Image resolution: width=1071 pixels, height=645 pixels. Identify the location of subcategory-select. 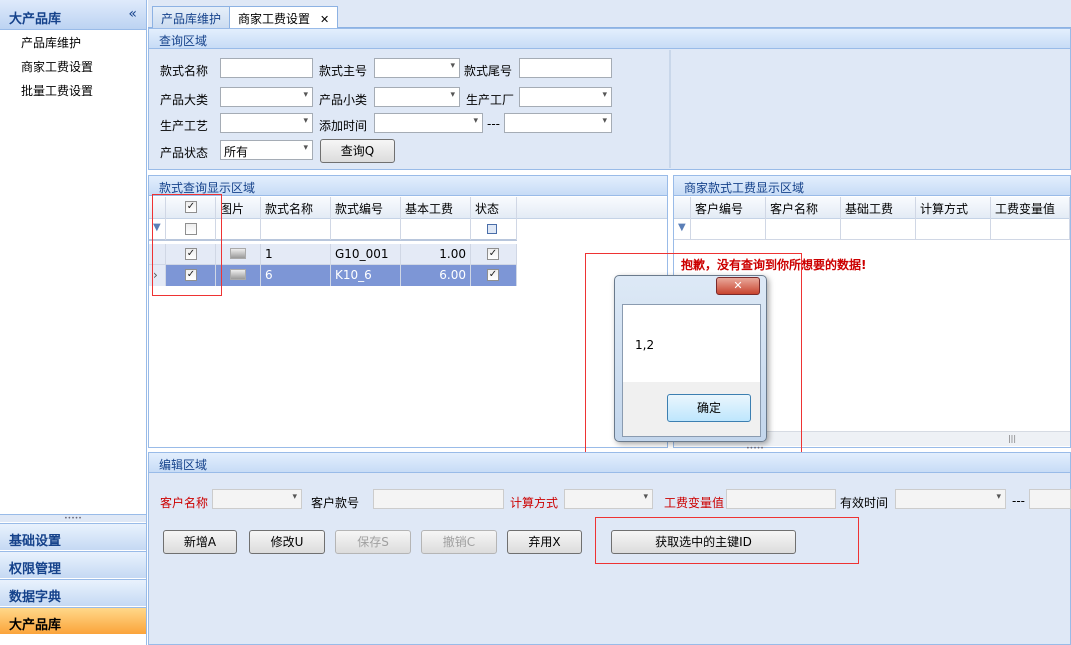
(417, 97).